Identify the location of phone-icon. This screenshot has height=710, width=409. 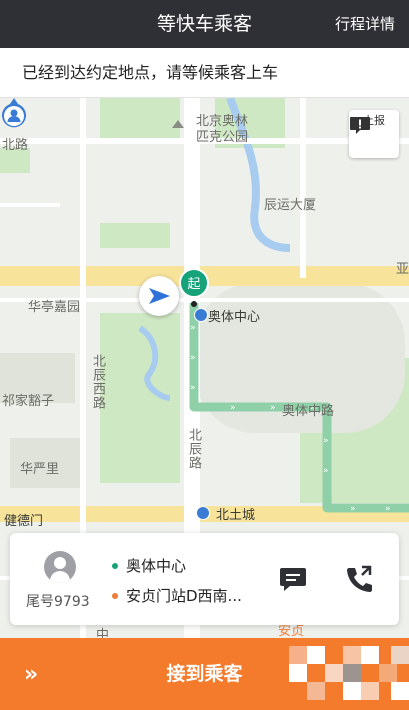
(358, 579).